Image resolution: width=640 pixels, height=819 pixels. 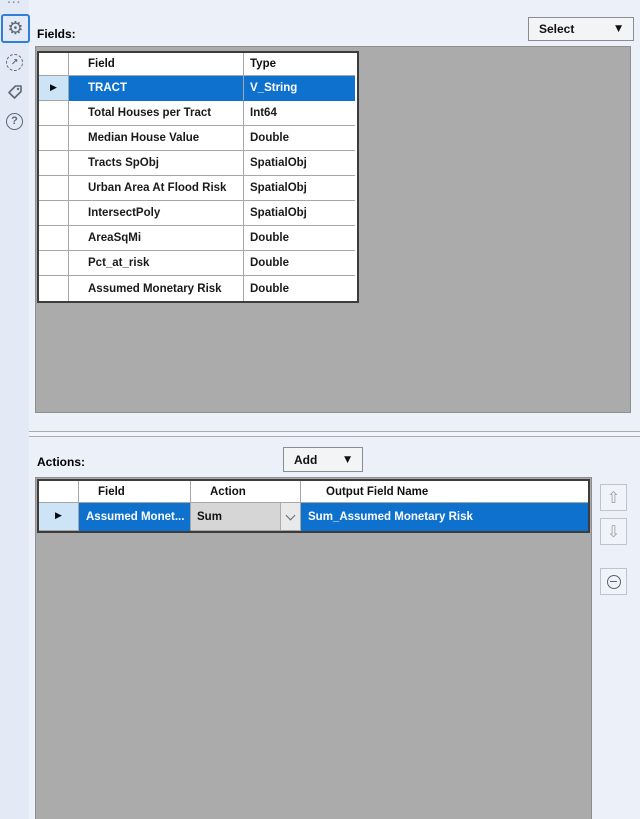 I want to click on tag-icon, so click(x=14, y=92).